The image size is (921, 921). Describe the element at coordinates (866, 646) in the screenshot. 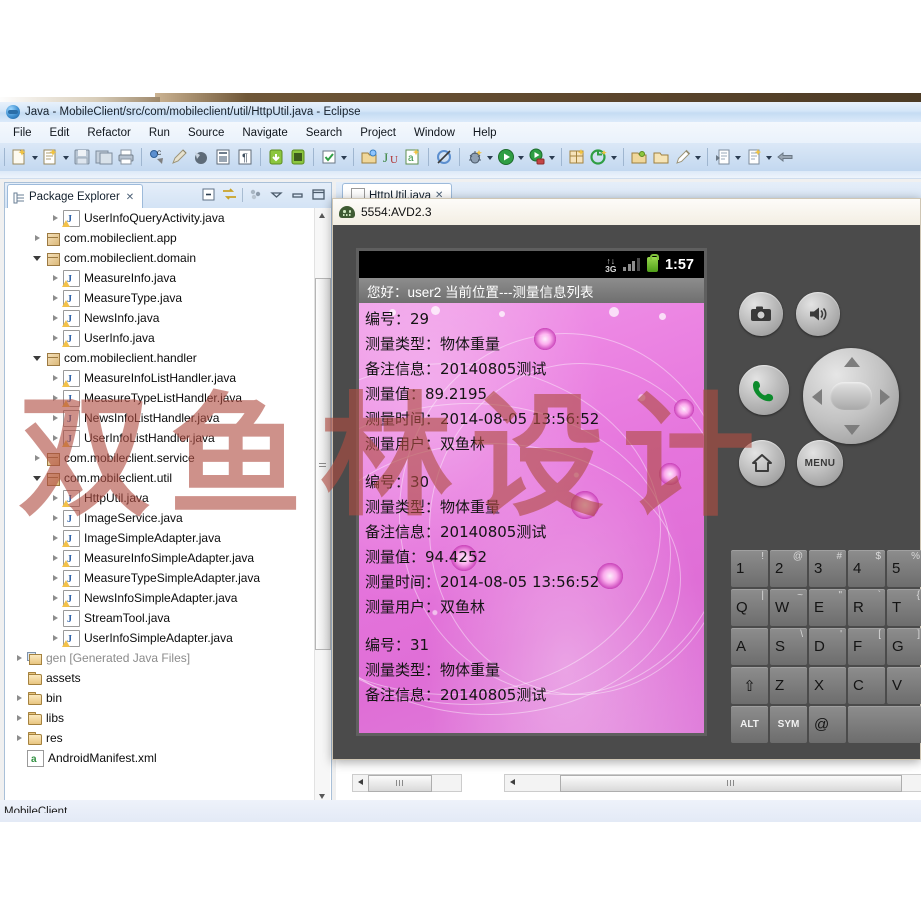

I see `key-f: F[` at that location.